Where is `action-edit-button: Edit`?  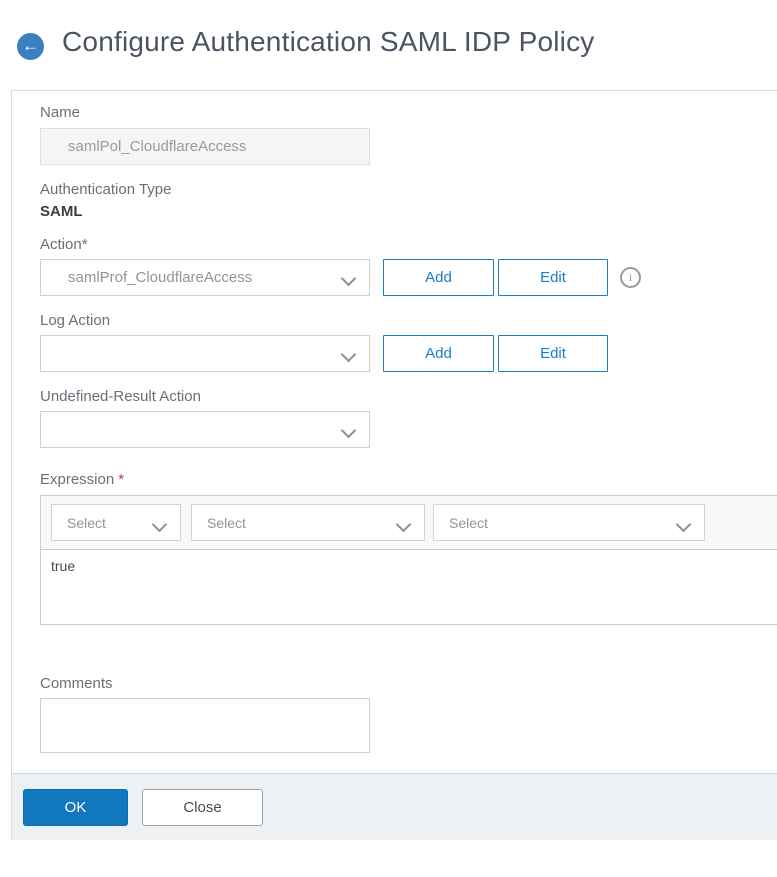
action-edit-button: Edit is located at coordinates (553, 277).